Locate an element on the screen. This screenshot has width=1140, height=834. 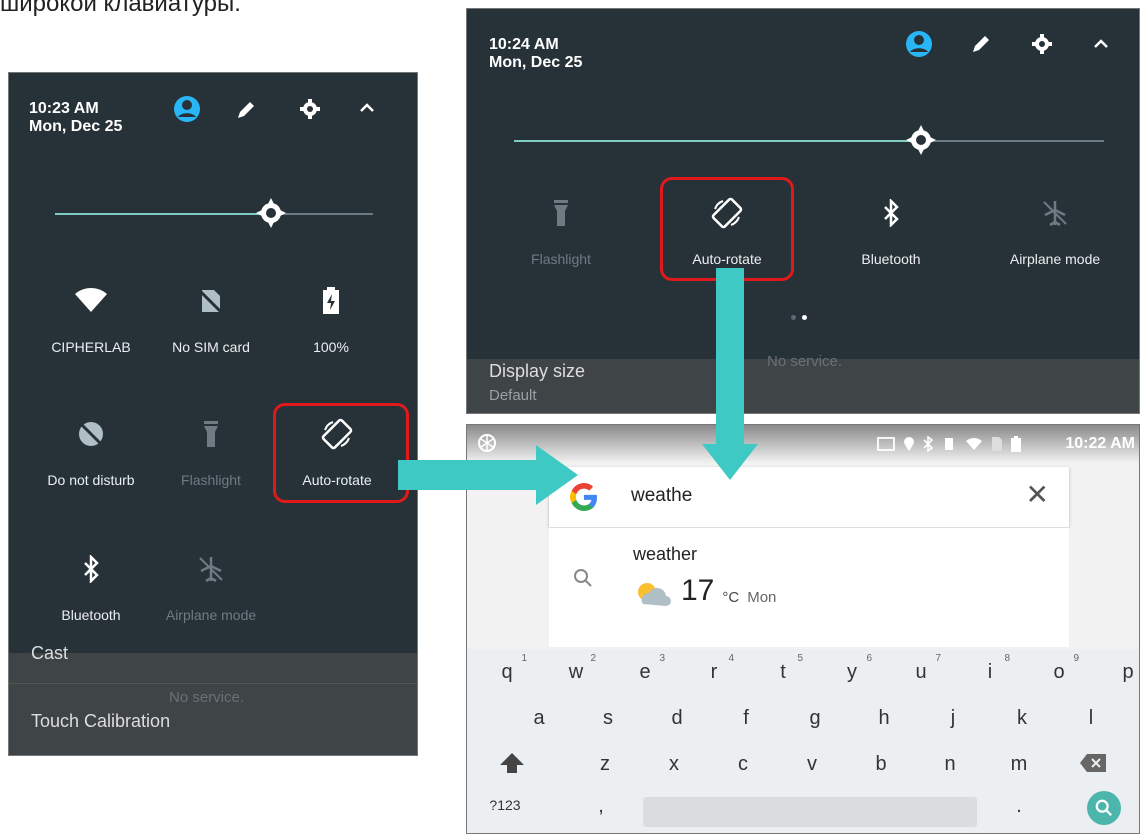
auto-rotate-highlight is located at coordinates (341, 453).